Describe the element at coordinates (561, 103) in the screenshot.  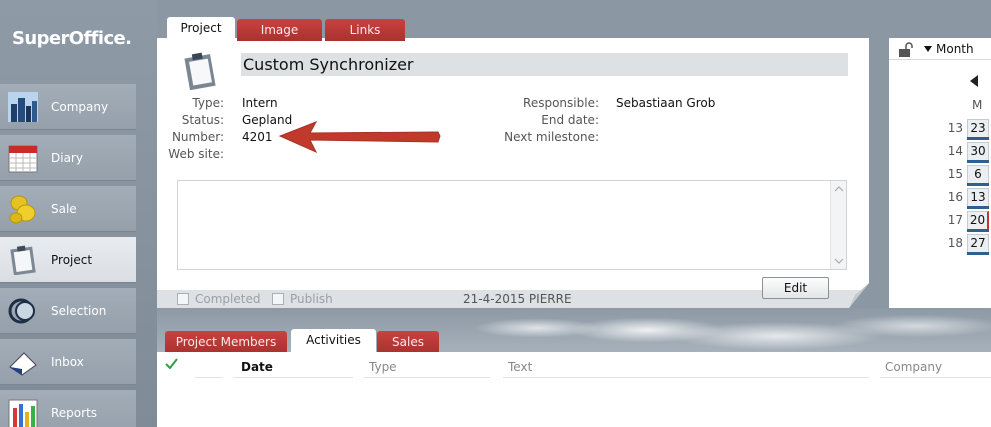
I see `responsible-label: Responsible:` at that location.